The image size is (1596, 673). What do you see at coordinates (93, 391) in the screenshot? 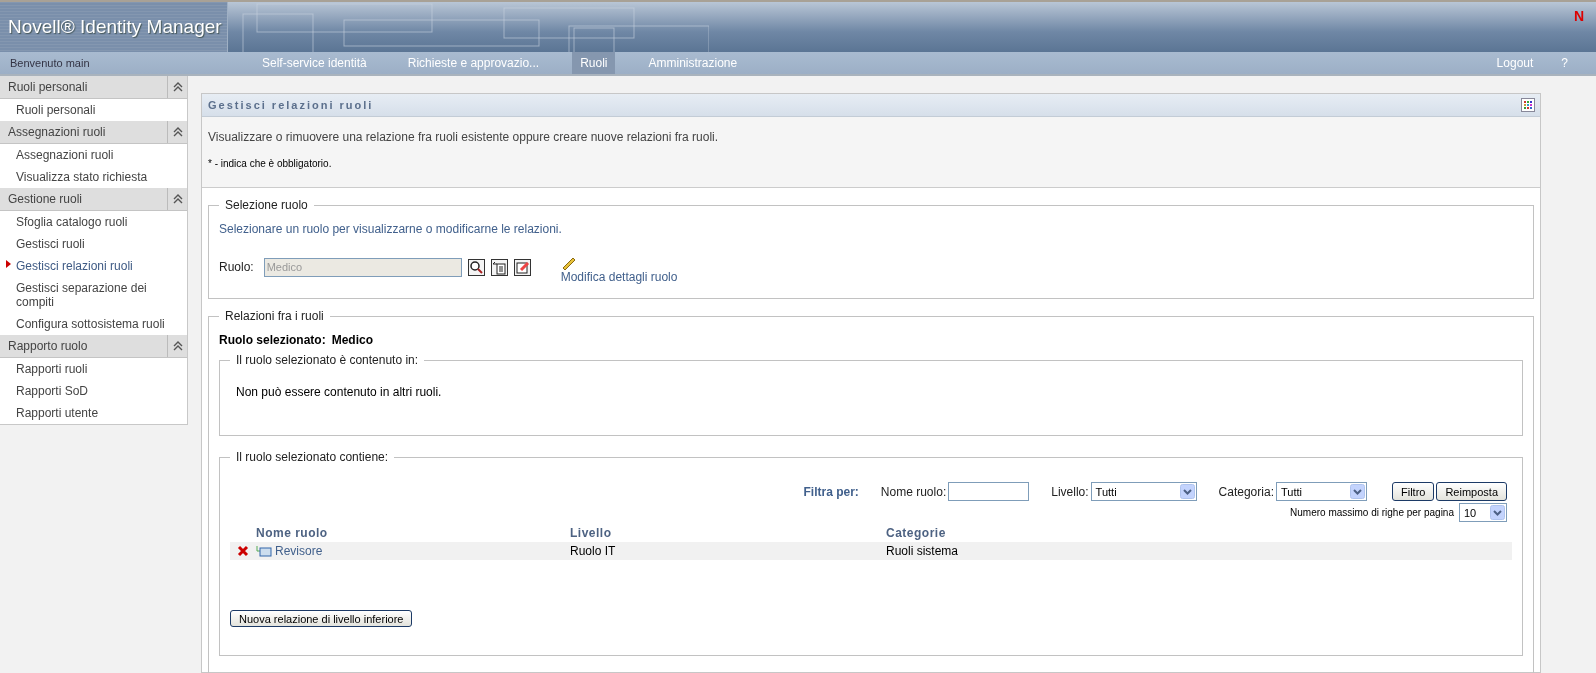
I see `sidebar-item: Rapporti SoD` at bounding box center [93, 391].